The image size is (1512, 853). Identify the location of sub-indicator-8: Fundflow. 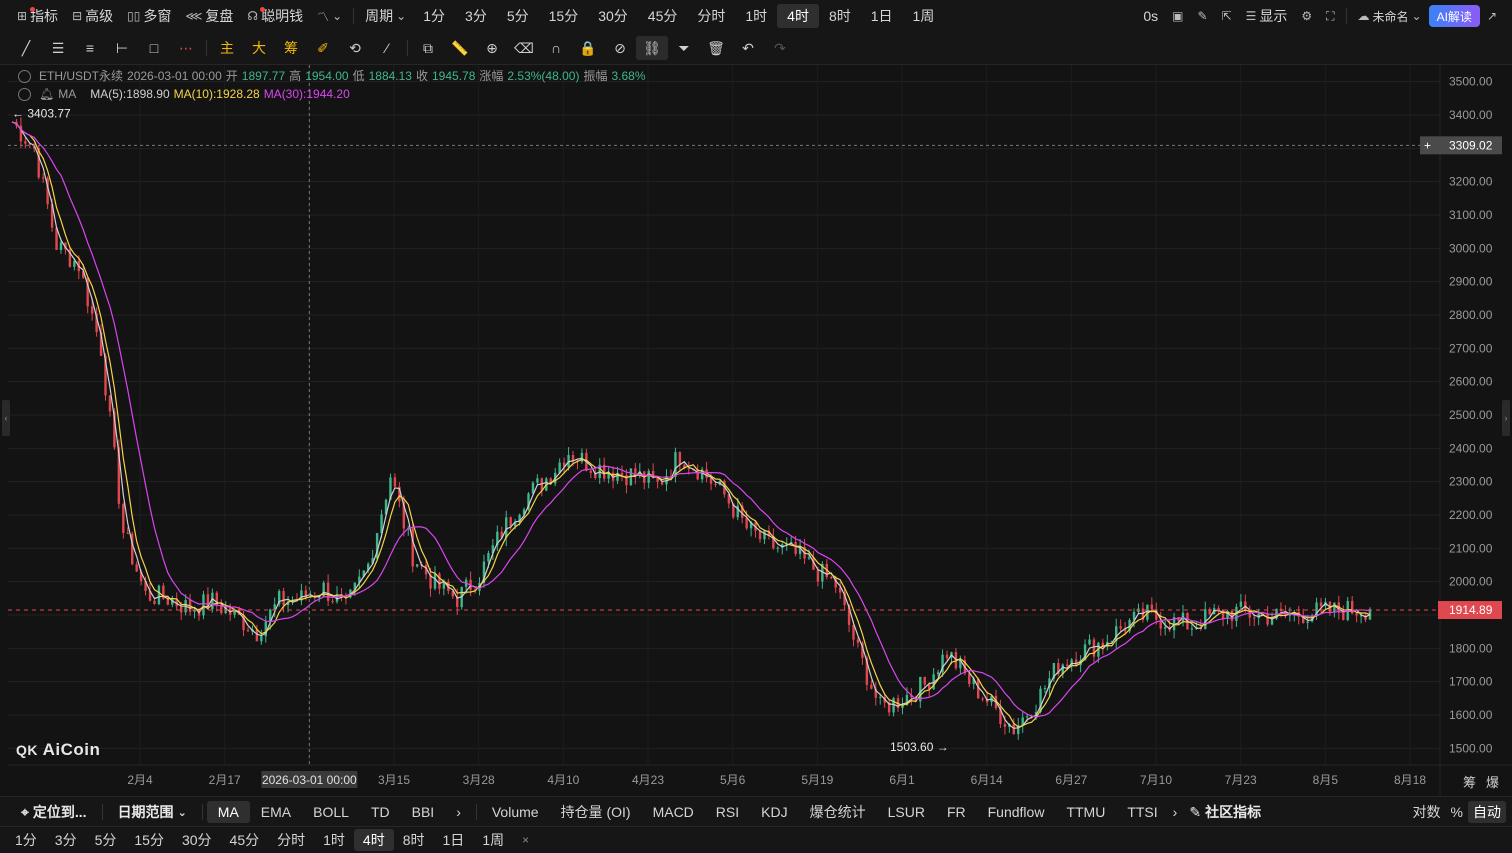
(1016, 812).